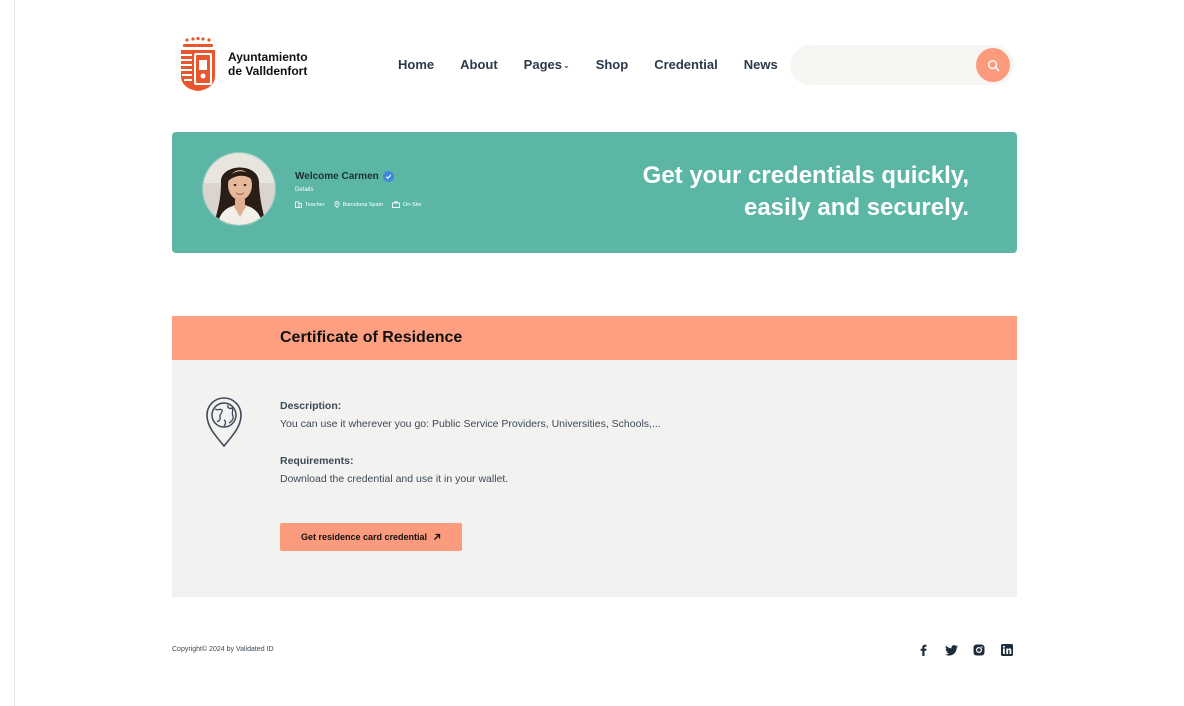 The height and width of the screenshot is (706, 1184). What do you see at coordinates (224, 422) in the screenshot?
I see `globe-location-icon` at bounding box center [224, 422].